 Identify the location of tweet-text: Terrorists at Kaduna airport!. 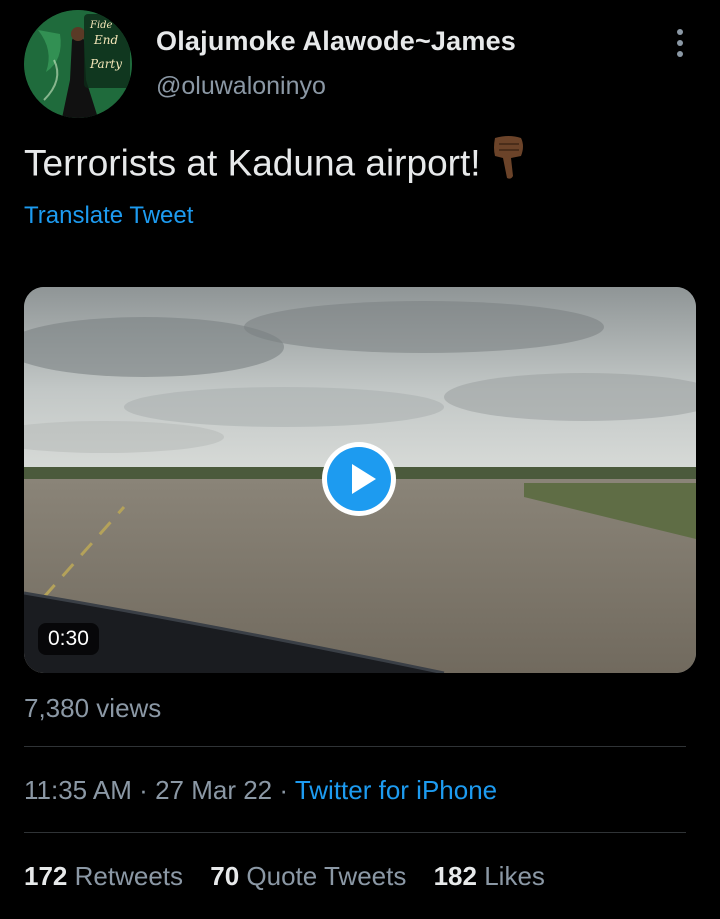
(276, 164).